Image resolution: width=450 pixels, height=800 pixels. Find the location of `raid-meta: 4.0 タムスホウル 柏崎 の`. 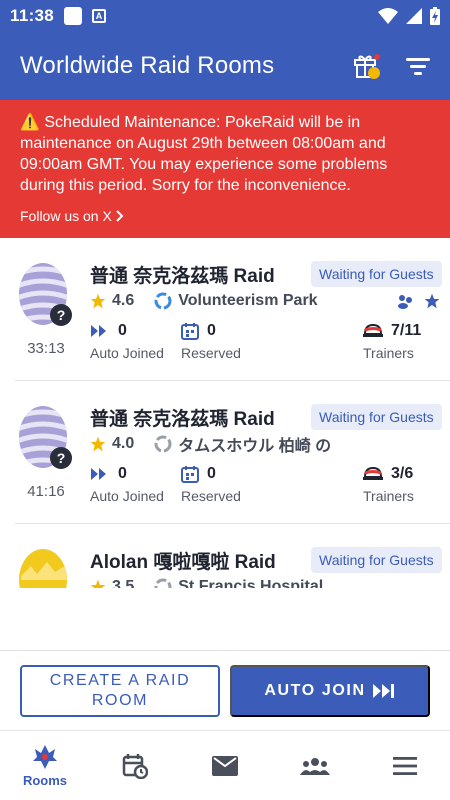

raid-meta: 4.0 タムスホウル 柏崎 の is located at coordinates (265, 444).